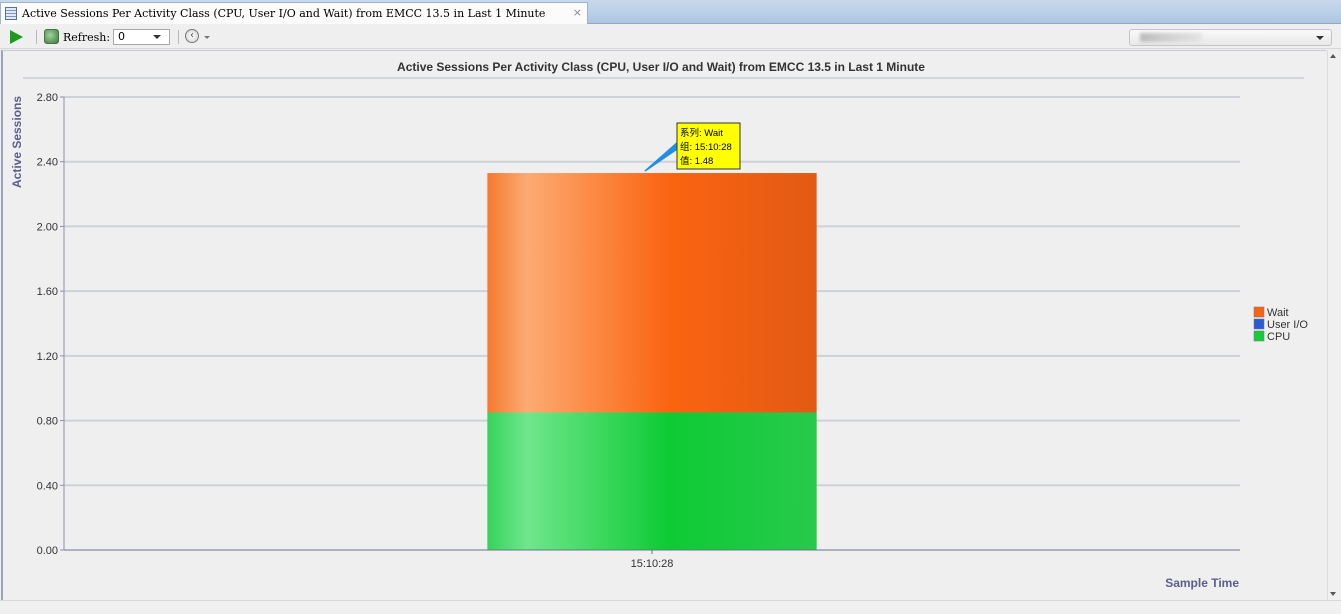  Describe the element at coordinates (652, 481) in the screenshot. I see `bar-segment-cpu` at that location.